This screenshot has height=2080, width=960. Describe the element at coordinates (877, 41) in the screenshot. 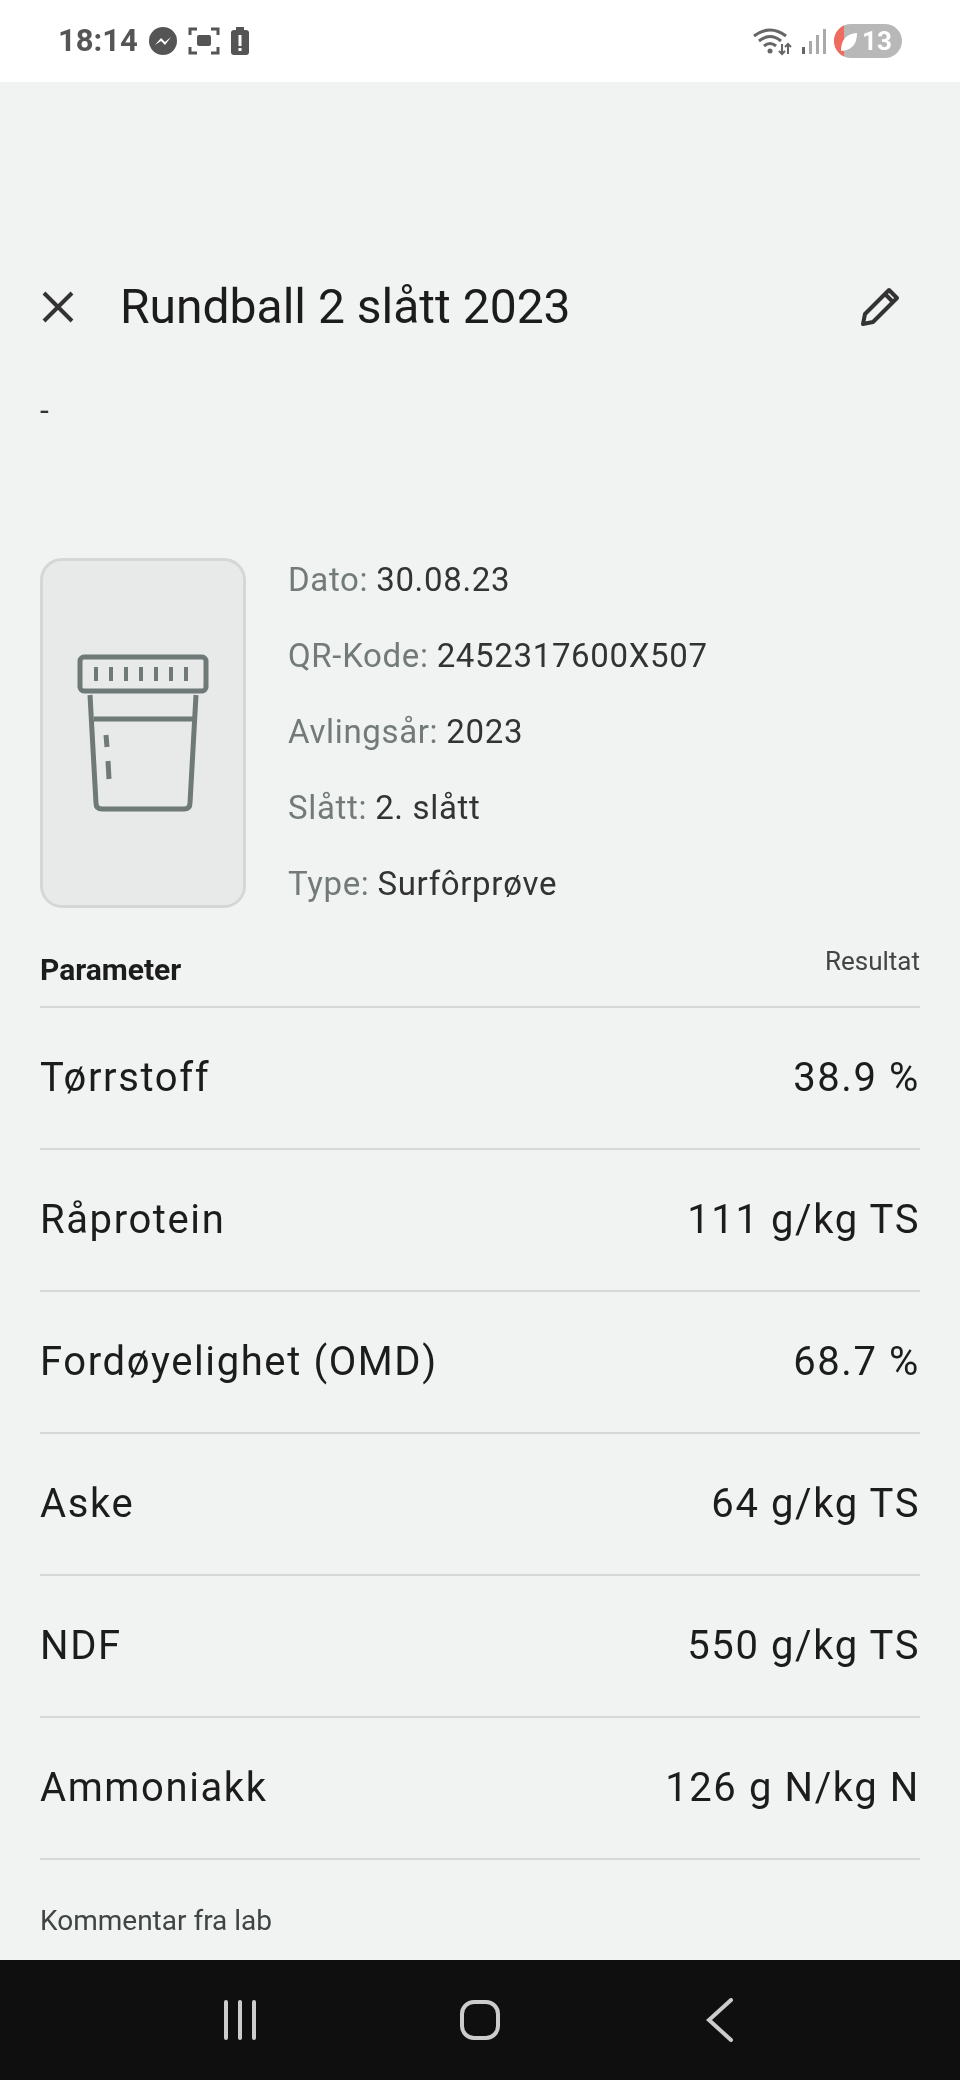

I see `battery-level: 13` at that location.